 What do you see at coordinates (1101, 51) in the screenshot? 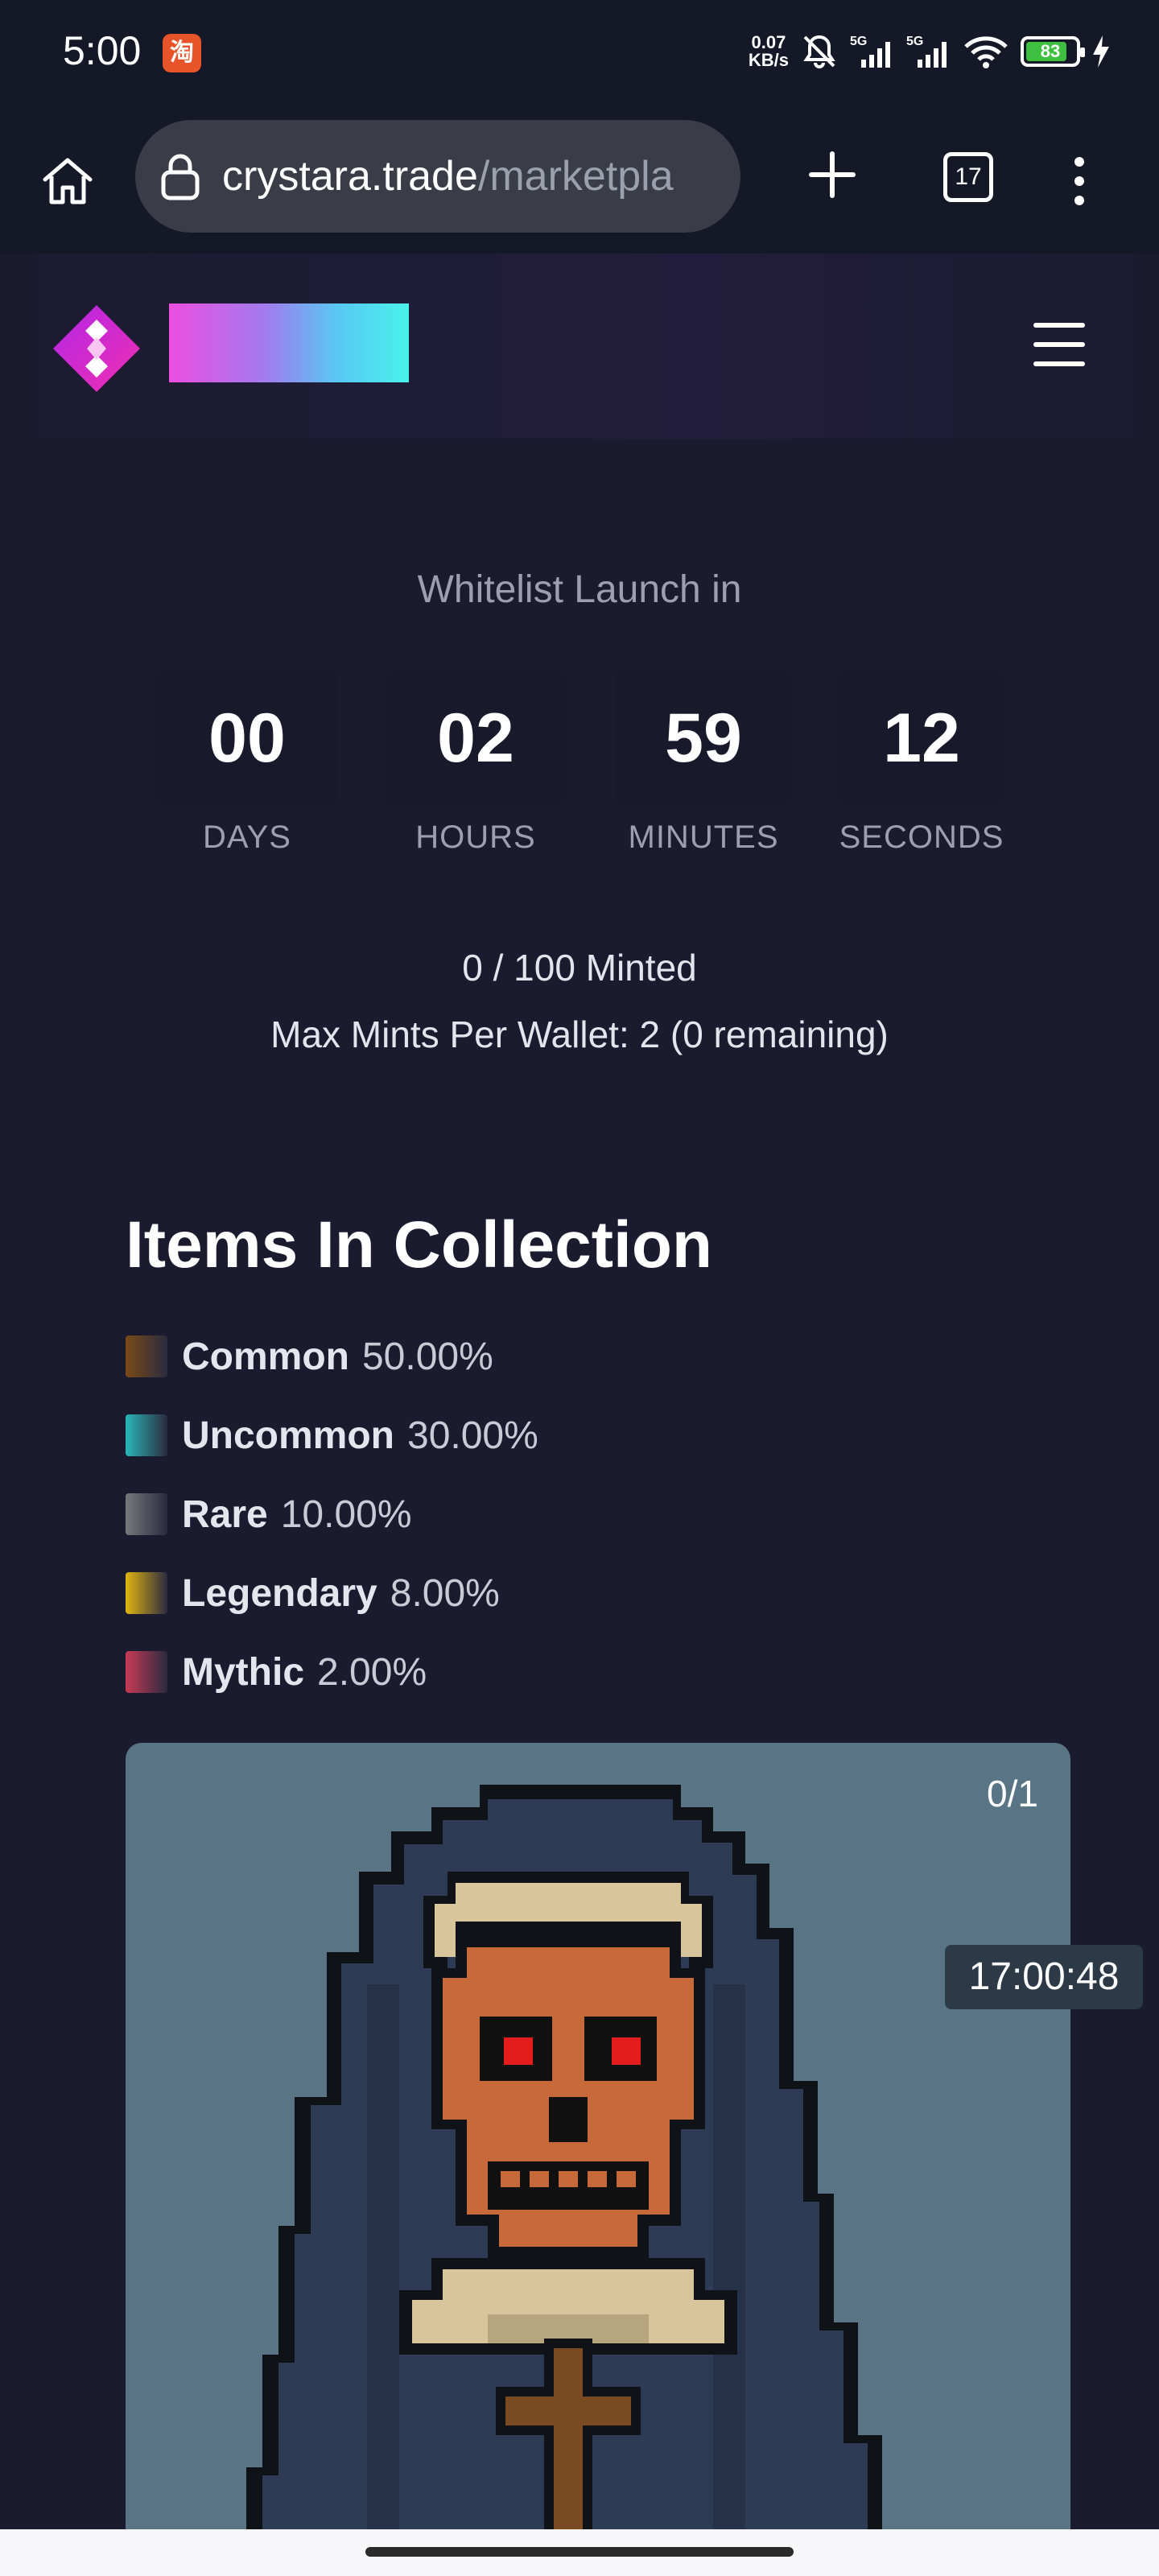
I see `charging-bolt-icon` at bounding box center [1101, 51].